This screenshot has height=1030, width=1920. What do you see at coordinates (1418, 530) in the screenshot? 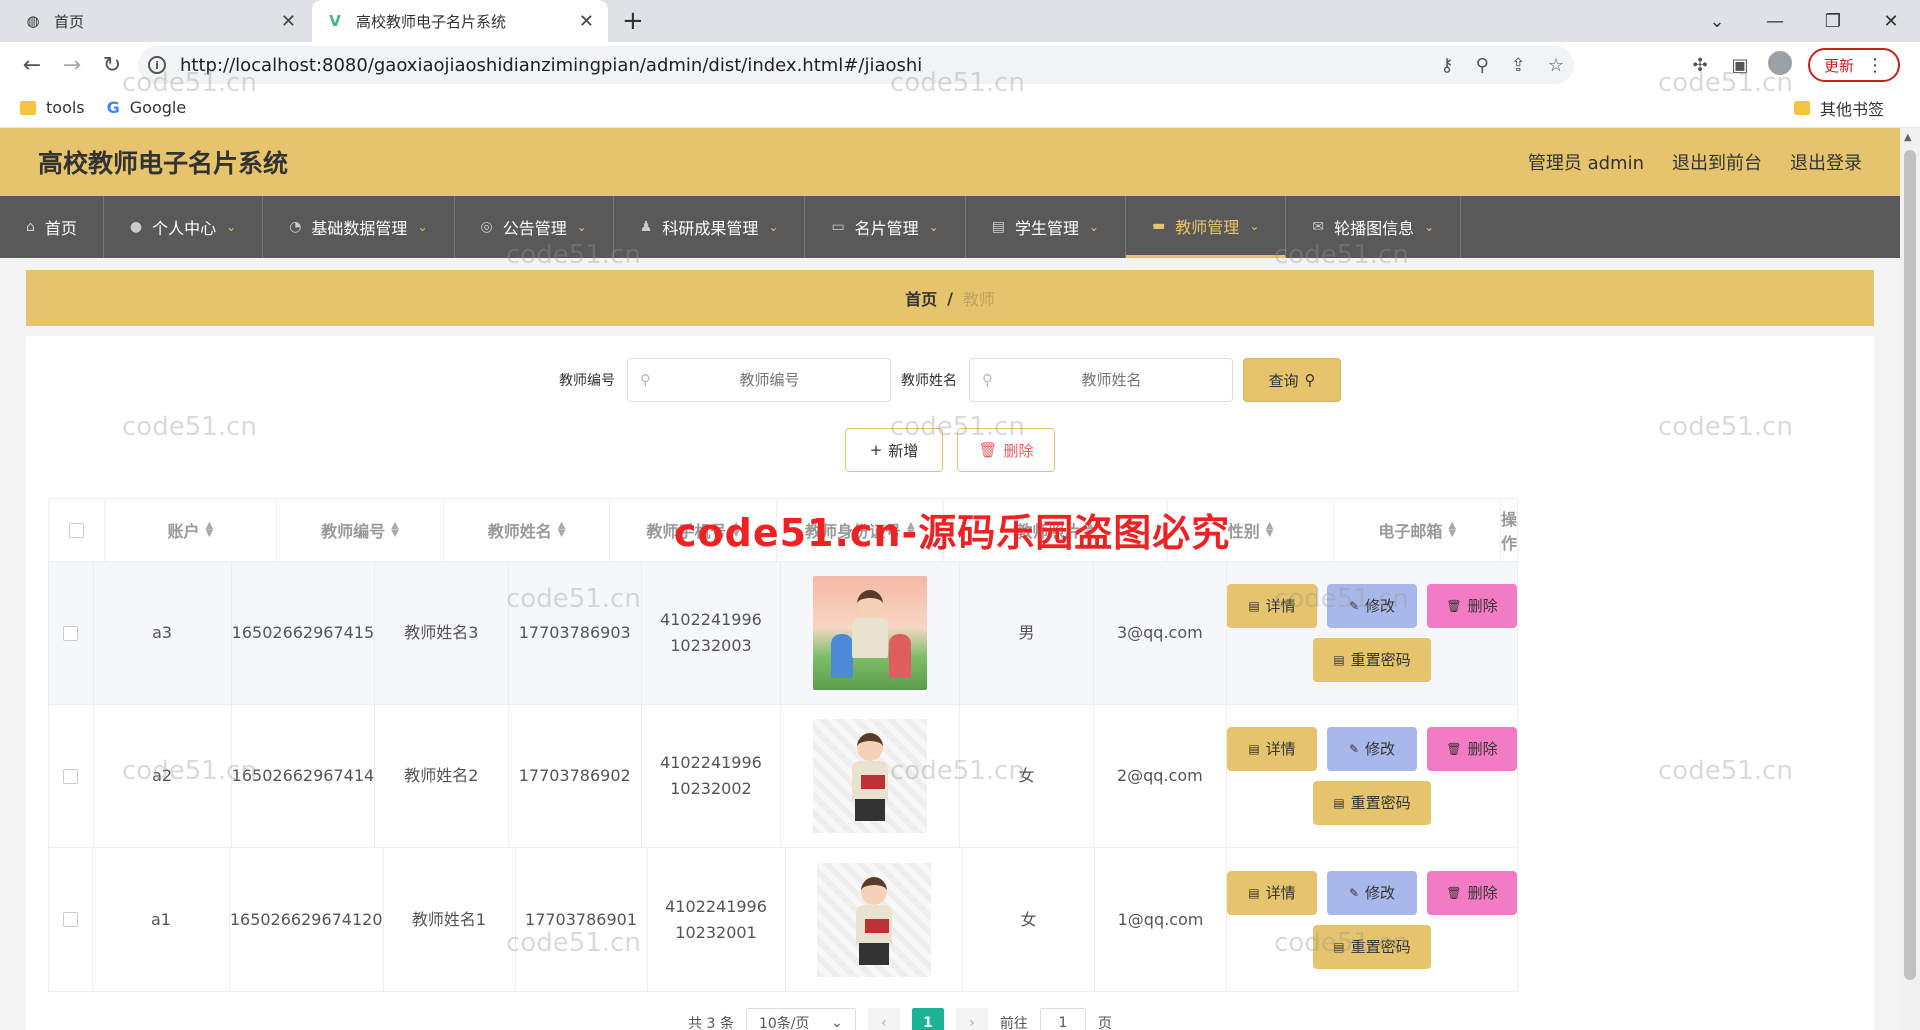
I see `column-header: 电子邮箱 ▲ ▼` at bounding box center [1418, 530].